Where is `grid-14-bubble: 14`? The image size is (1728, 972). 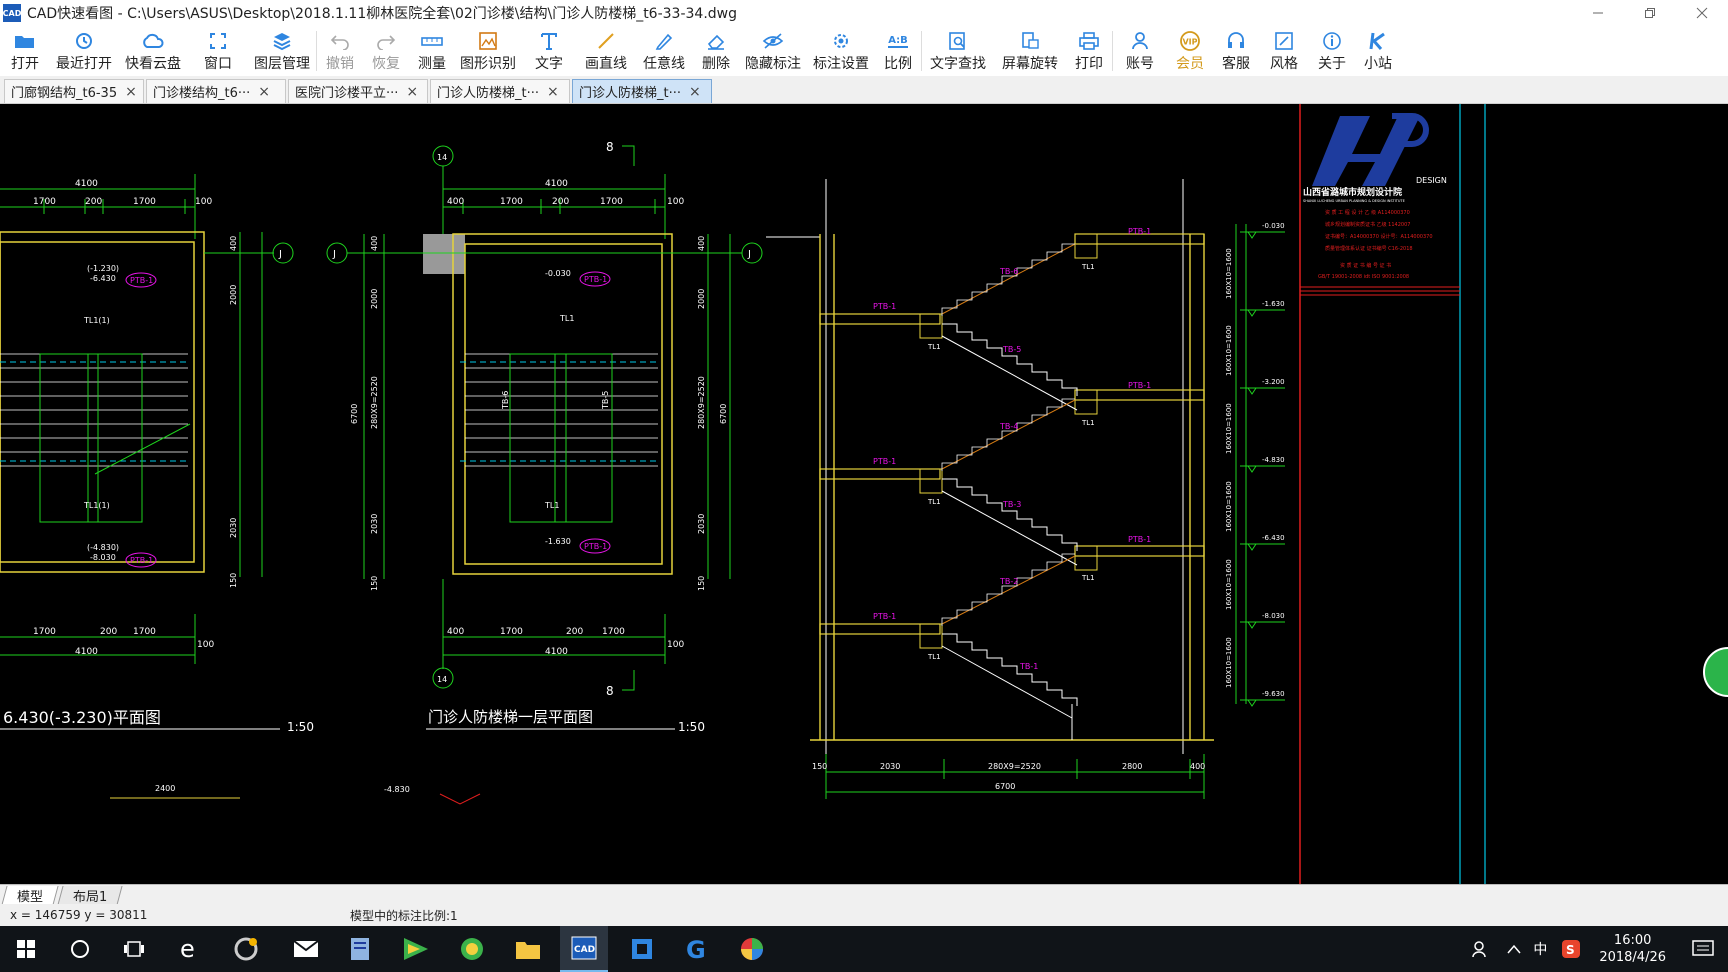 grid-14-bubble: 14 is located at coordinates (442, 157).